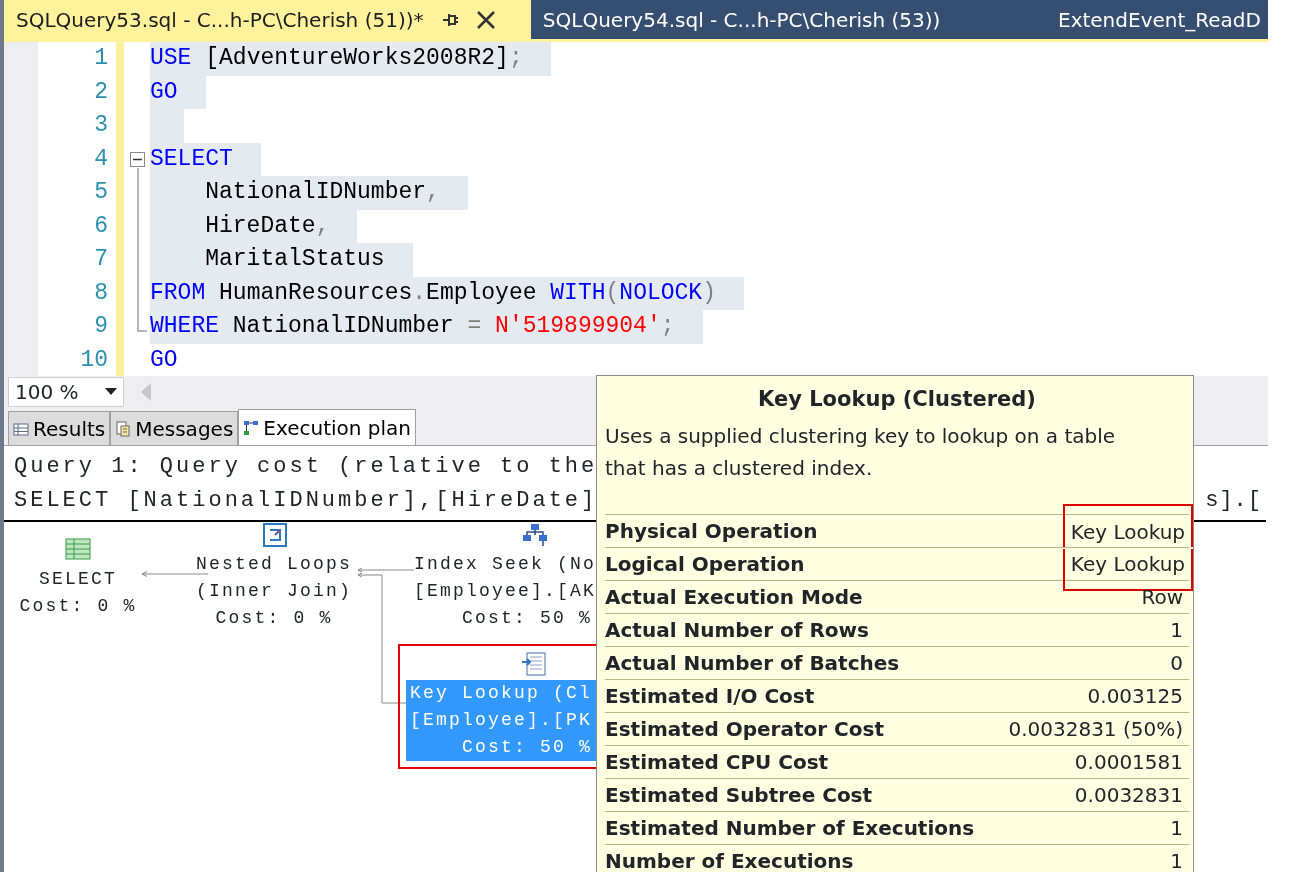  Describe the element at coordinates (100, 226) in the screenshot. I see `line-number: 6` at that location.